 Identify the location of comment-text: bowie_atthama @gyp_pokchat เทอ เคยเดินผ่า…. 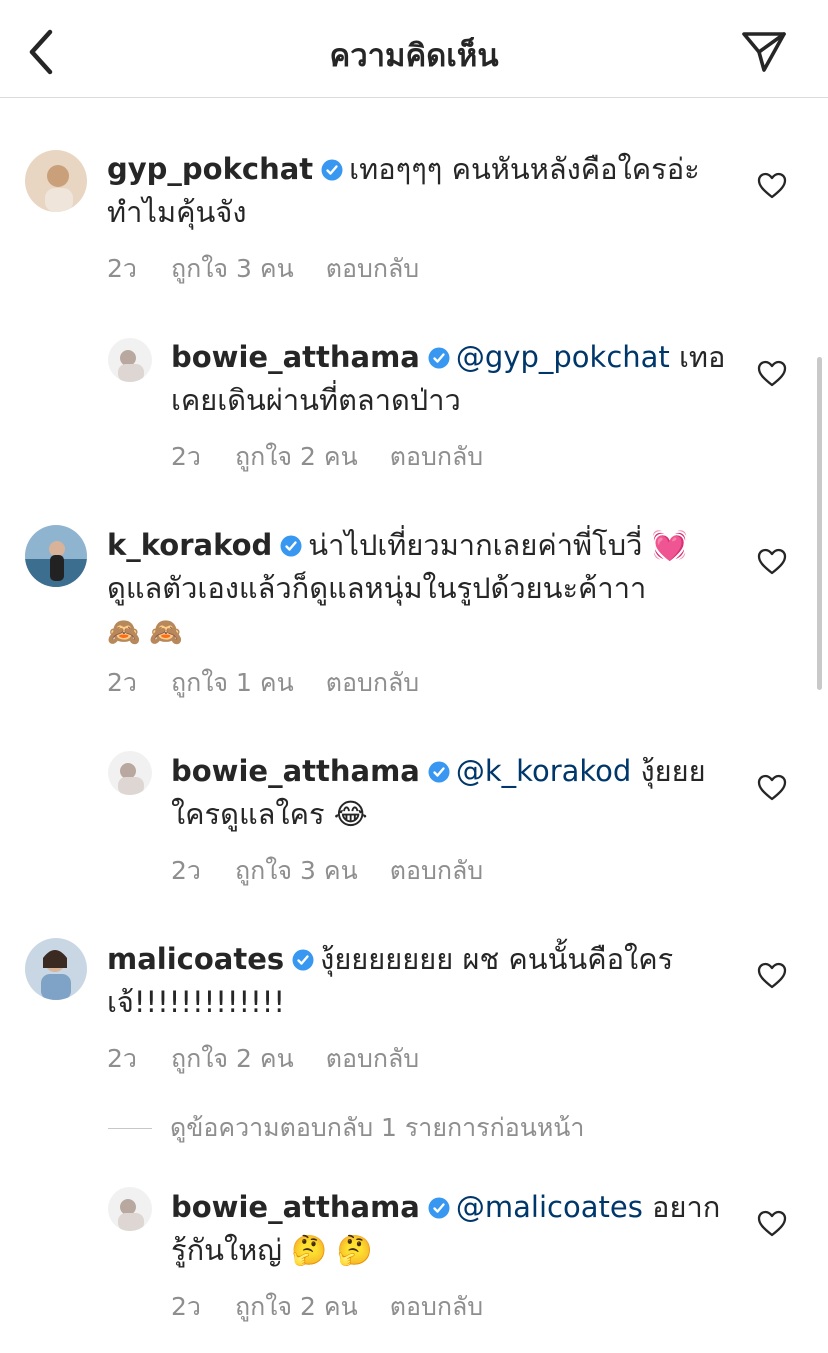
(451, 379).